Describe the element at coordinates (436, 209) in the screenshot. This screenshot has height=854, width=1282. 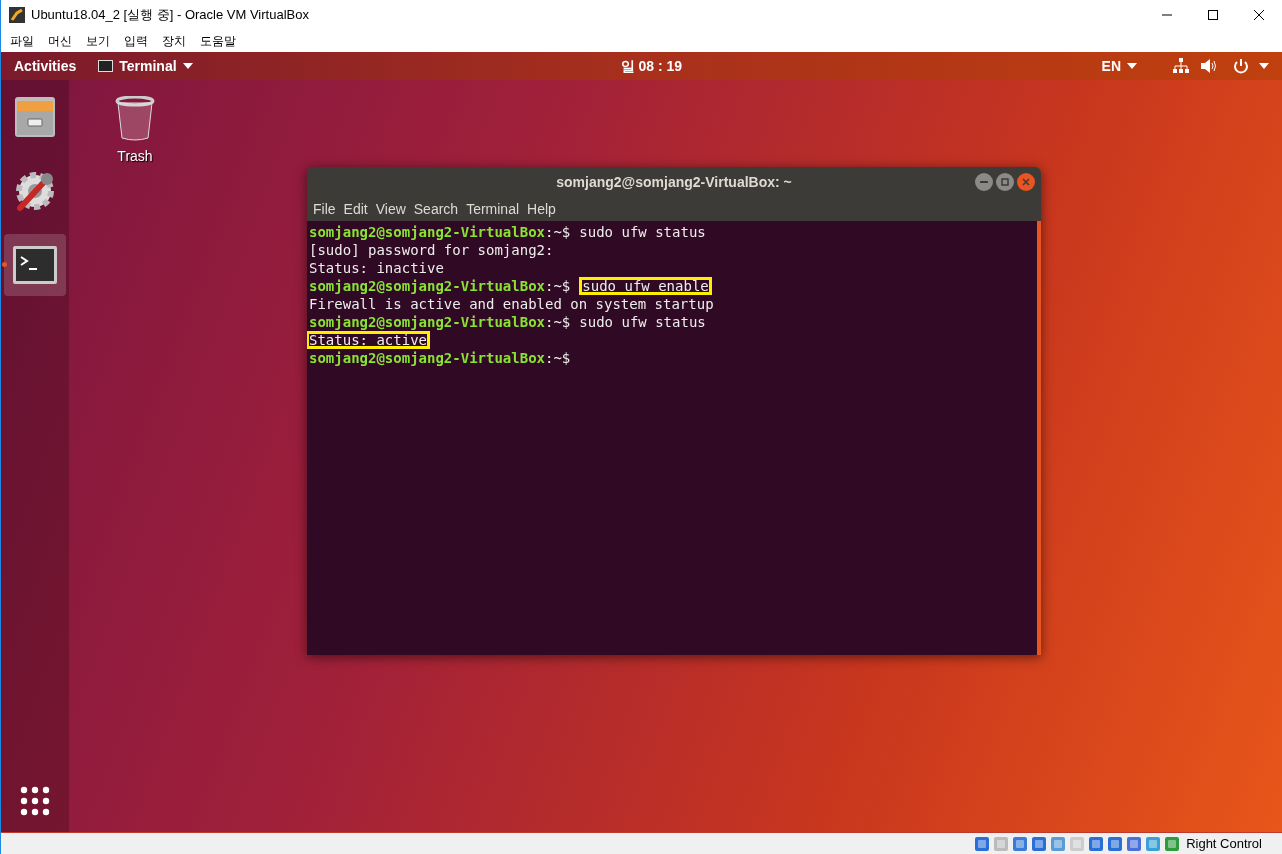
I see `menu-item: Search` at that location.